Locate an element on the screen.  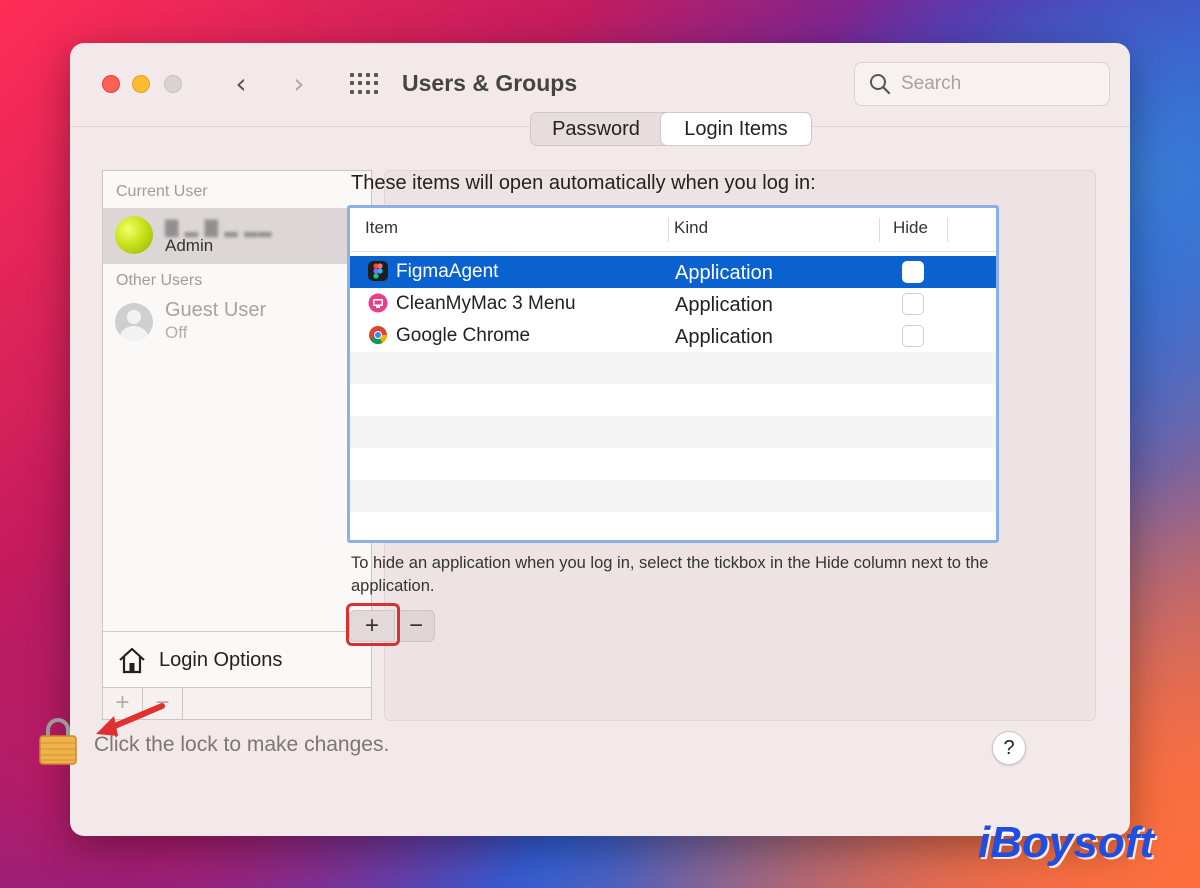
sidebar-item-current-user: ▇ ▂ ▇ ▂ ▂▂ Admin is located at coordinates (237, 236).